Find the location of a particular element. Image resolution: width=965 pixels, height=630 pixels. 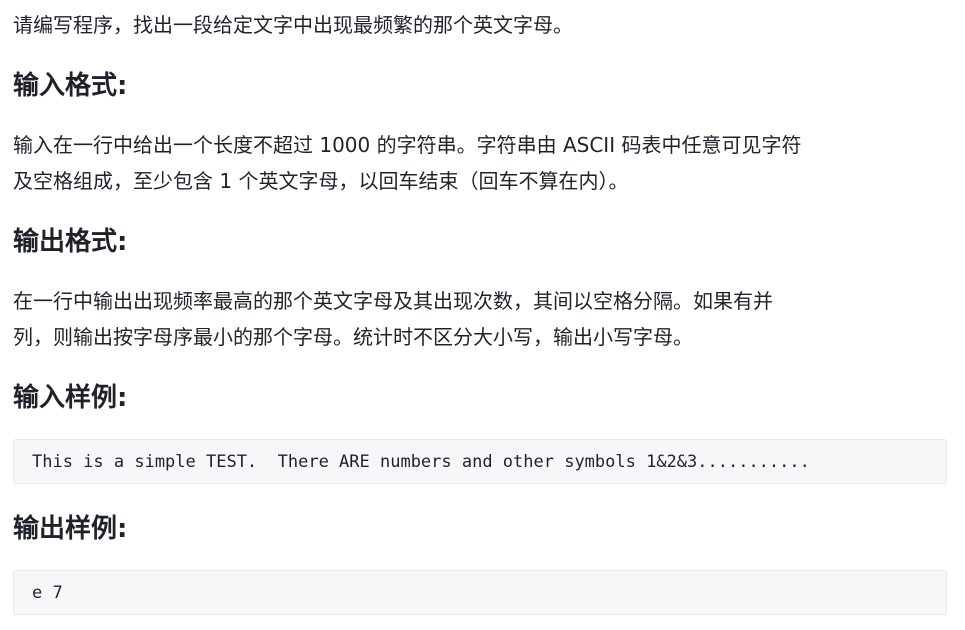

sample-output-code-block: e 7 is located at coordinates (480, 592).